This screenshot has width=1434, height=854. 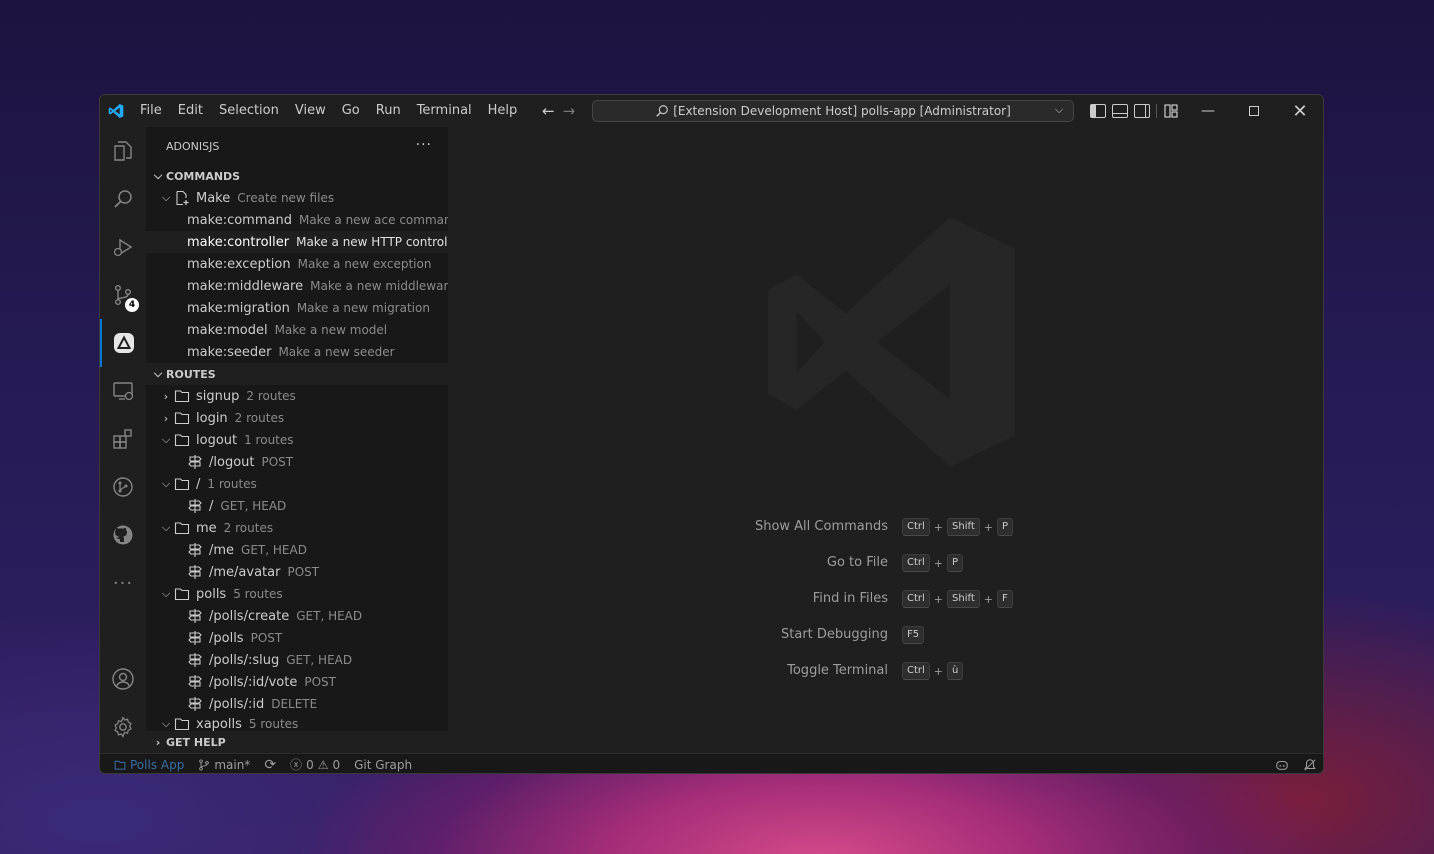 What do you see at coordinates (297, 176) in the screenshot?
I see `commands-section-header: ⌵ COMMANDS` at bounding box center [297, 176].